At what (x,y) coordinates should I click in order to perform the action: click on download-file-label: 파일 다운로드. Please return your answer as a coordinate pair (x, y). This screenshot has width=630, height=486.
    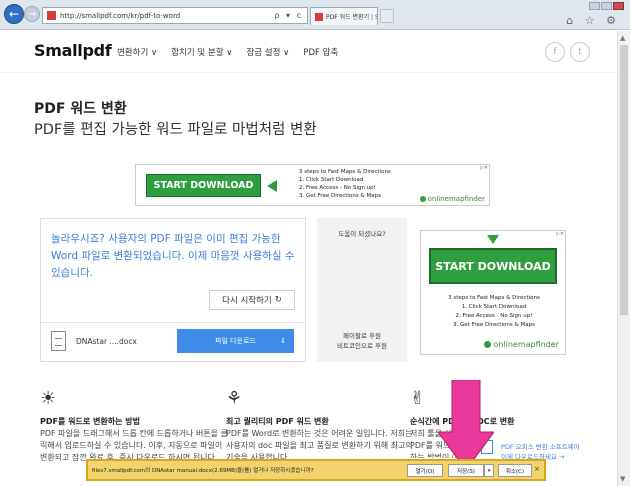
    Looking at the image, I should click on (235, 341).